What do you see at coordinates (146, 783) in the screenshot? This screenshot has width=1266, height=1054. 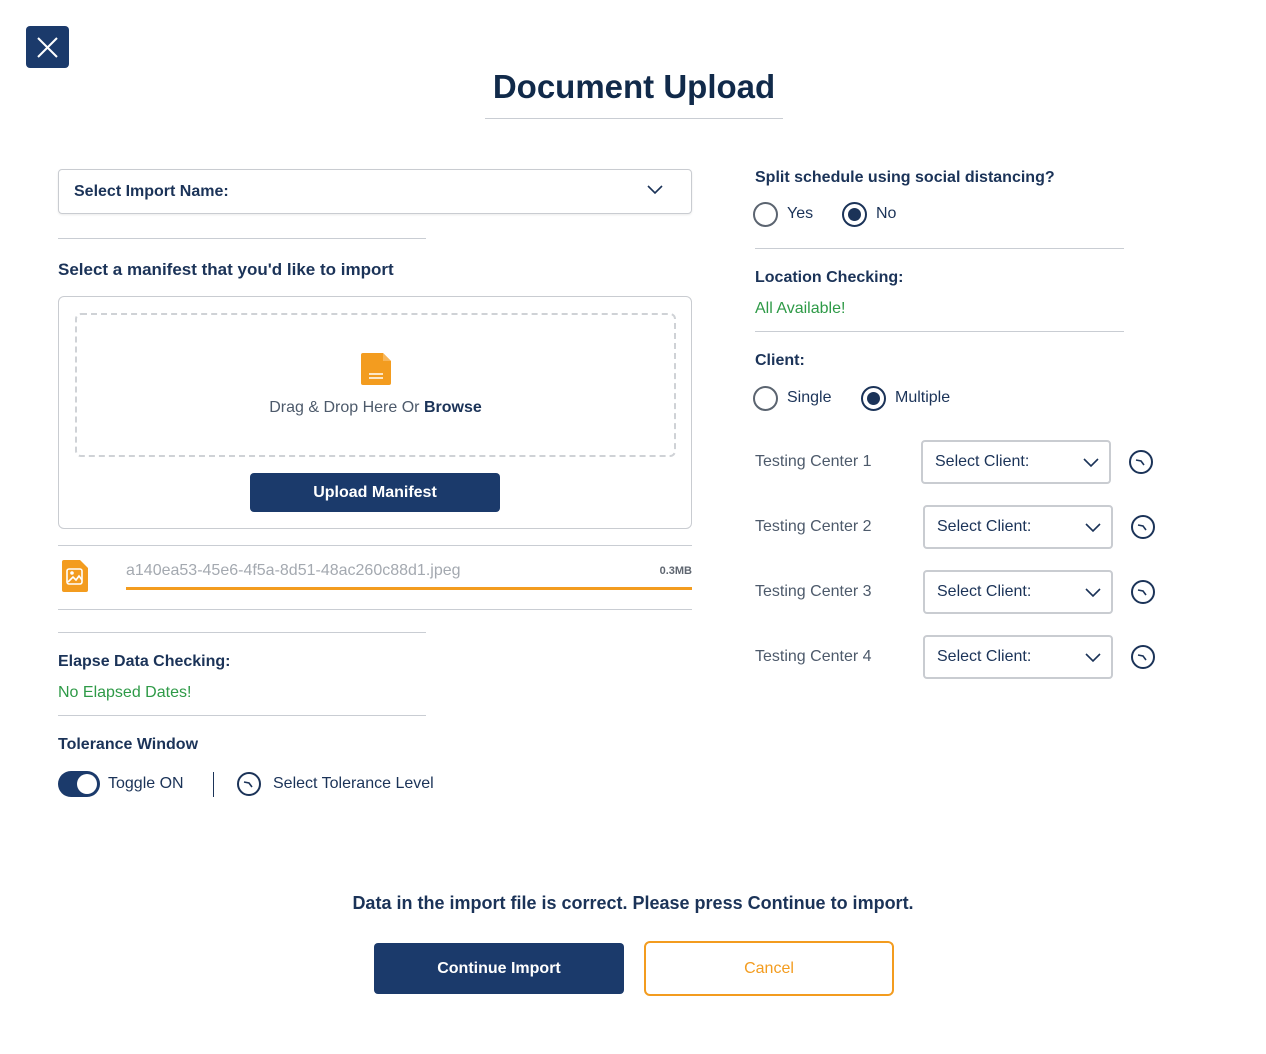 I see `toggle-label: Toggle ON` at bounding box center [146, 783].